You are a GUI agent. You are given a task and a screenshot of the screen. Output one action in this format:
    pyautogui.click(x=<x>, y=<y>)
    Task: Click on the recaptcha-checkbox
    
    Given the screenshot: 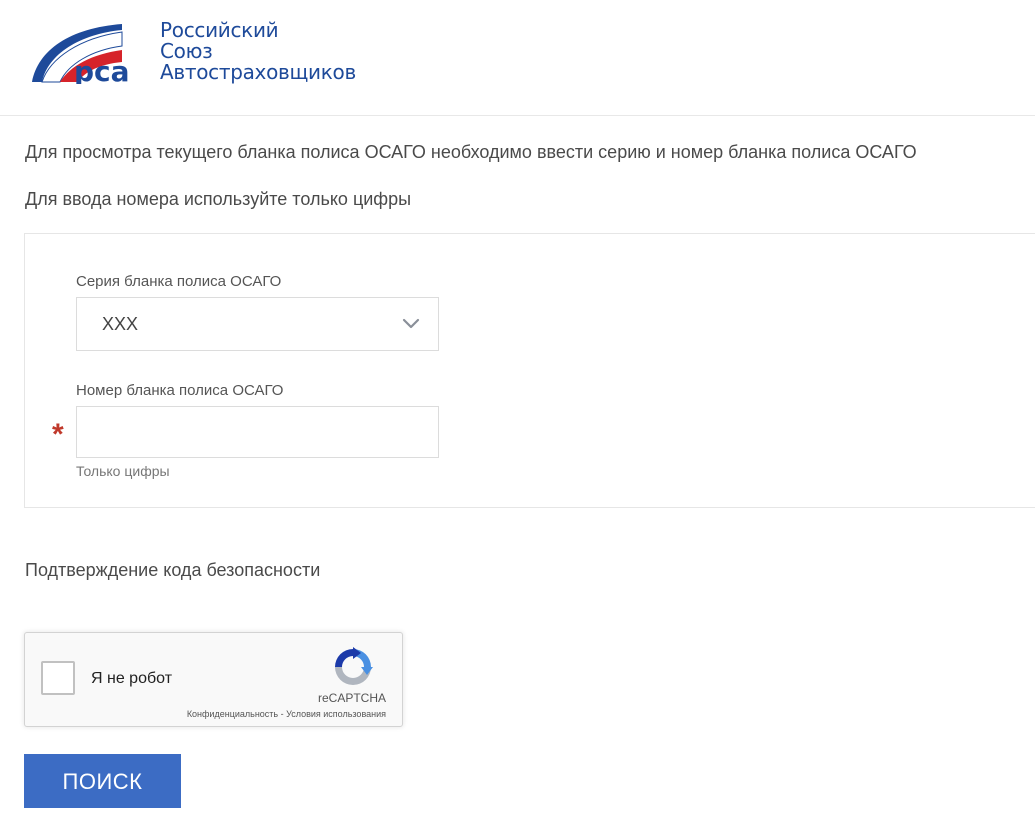 What is the action you would take?
    pyautogui.click(x=58, y=678)
    